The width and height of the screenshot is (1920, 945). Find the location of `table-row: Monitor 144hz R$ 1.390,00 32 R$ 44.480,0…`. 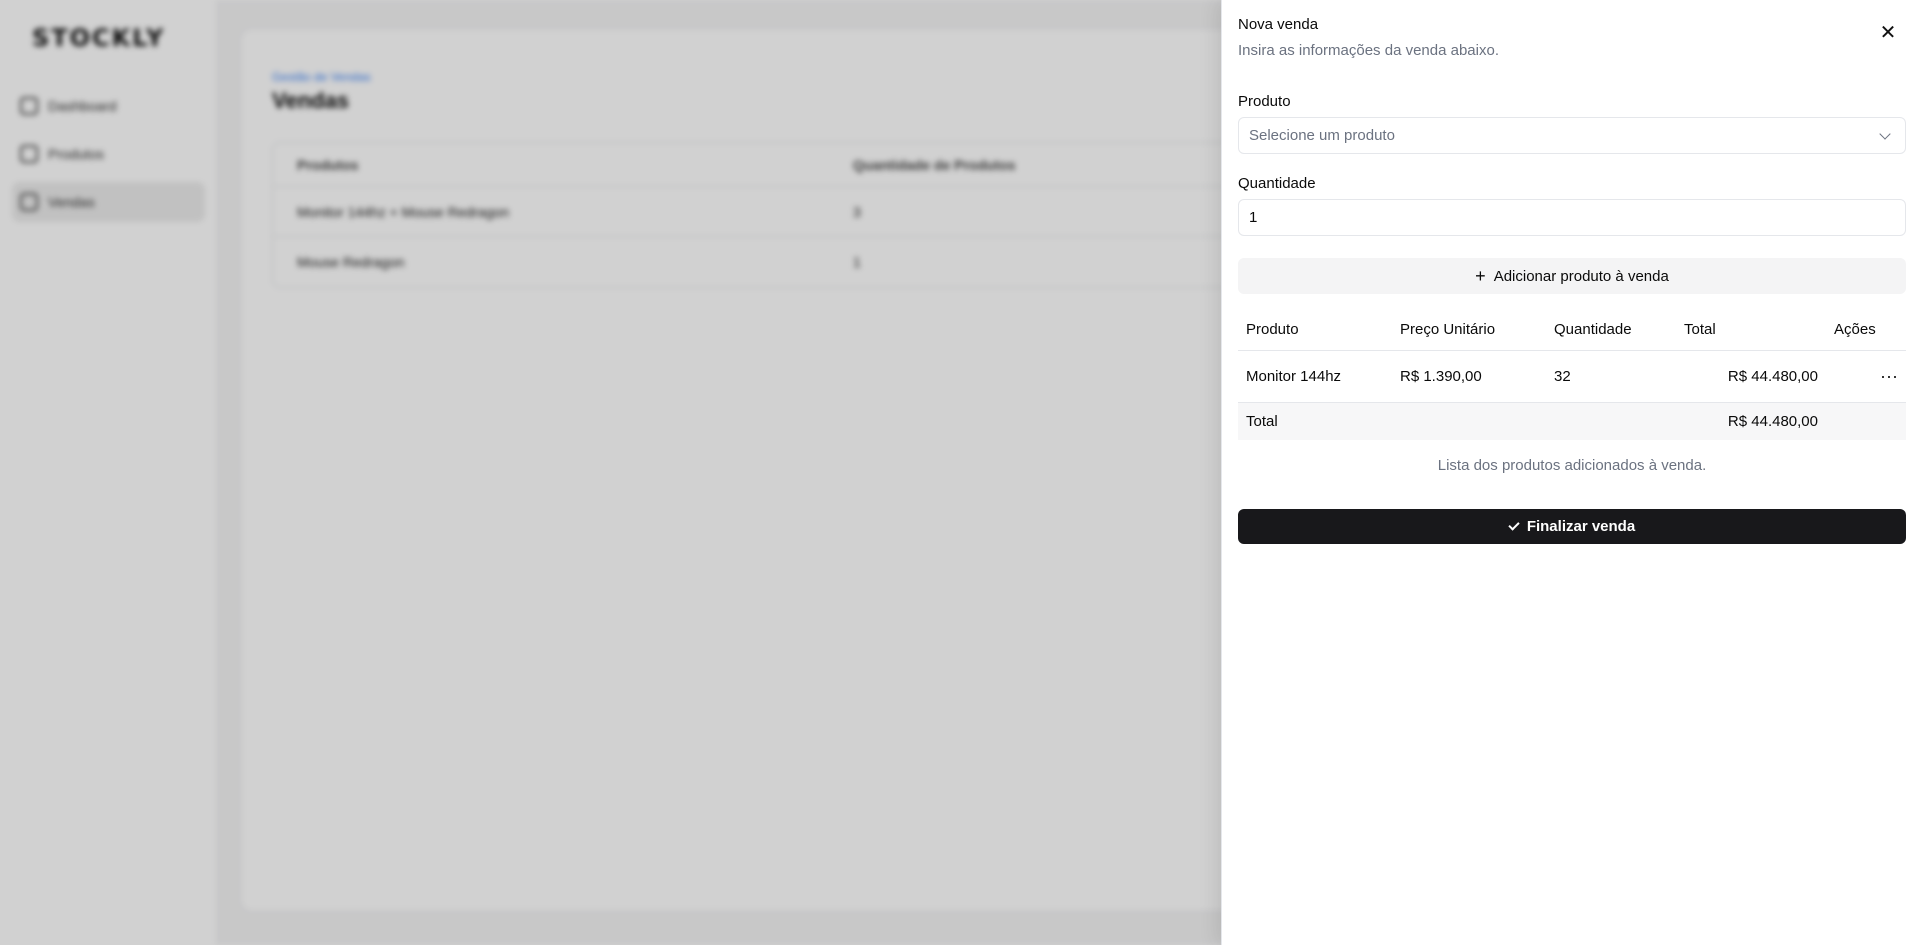

table-row: Monitor 144hz R$ 1.390,00 32 R$ 44.480,0… is located at coordinates (1572, 376).